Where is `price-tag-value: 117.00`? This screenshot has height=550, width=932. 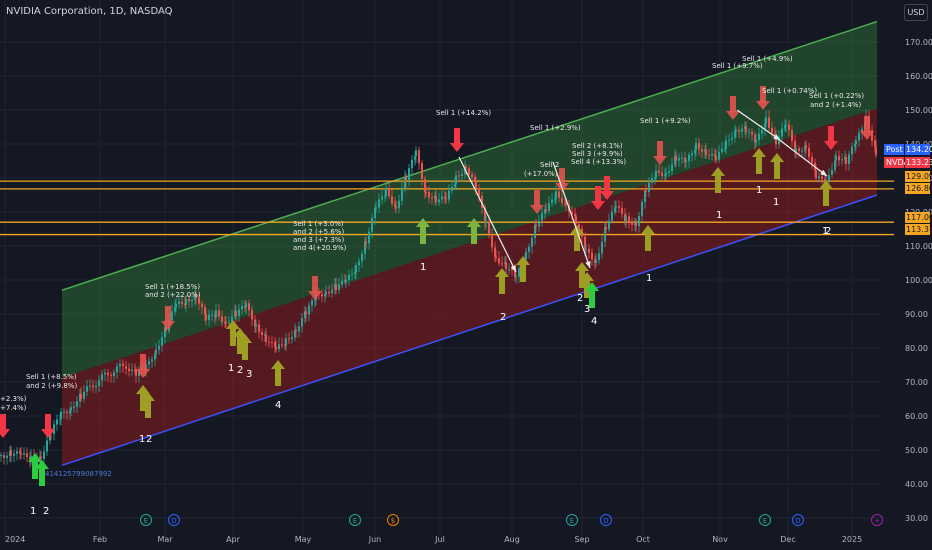 price-tag-value: 117.00 is located at coordinates (919, 217).